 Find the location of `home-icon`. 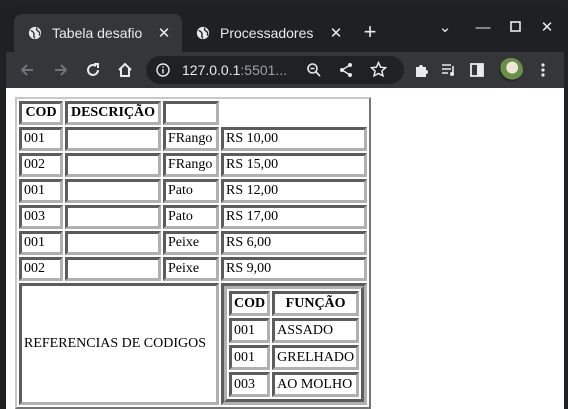

home-icon is located at coordinates (125, 70).